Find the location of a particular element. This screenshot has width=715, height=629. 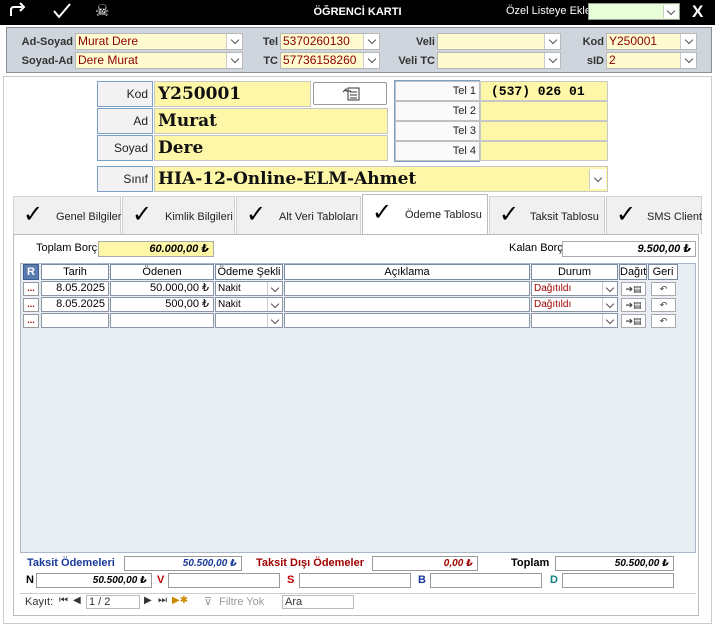

record-selector-header: R is located at coordinates (31, 272).